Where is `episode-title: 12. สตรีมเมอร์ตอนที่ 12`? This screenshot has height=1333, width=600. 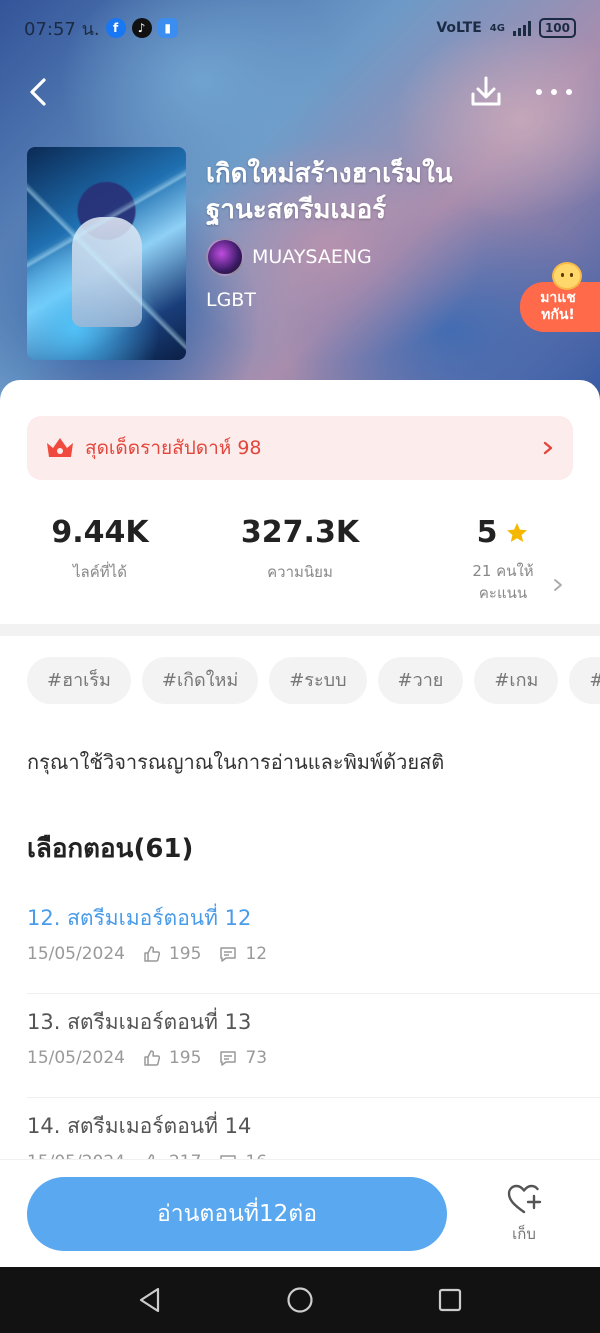 episode-title: 12. สตรีมเมอร์ตอนที่ 12 is located at coordinates (139, 918).